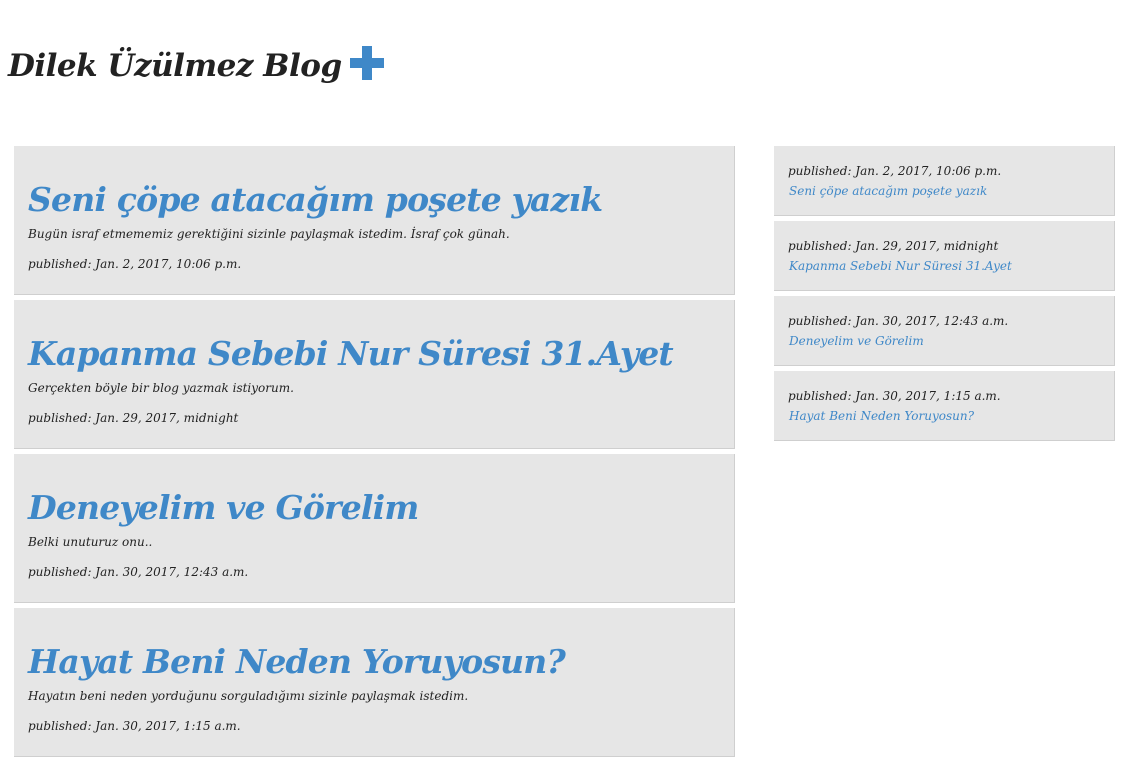  I want to click on post-excerpt: Belki unuturuz onu.., so click(90, 542).